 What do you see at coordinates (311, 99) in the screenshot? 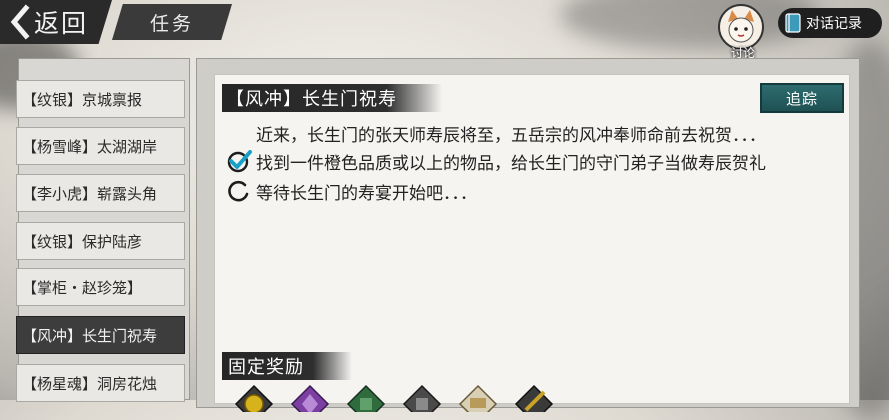
I see `quest-title: 【风冲】长生门祝寿` at bounding box center [311, 99].